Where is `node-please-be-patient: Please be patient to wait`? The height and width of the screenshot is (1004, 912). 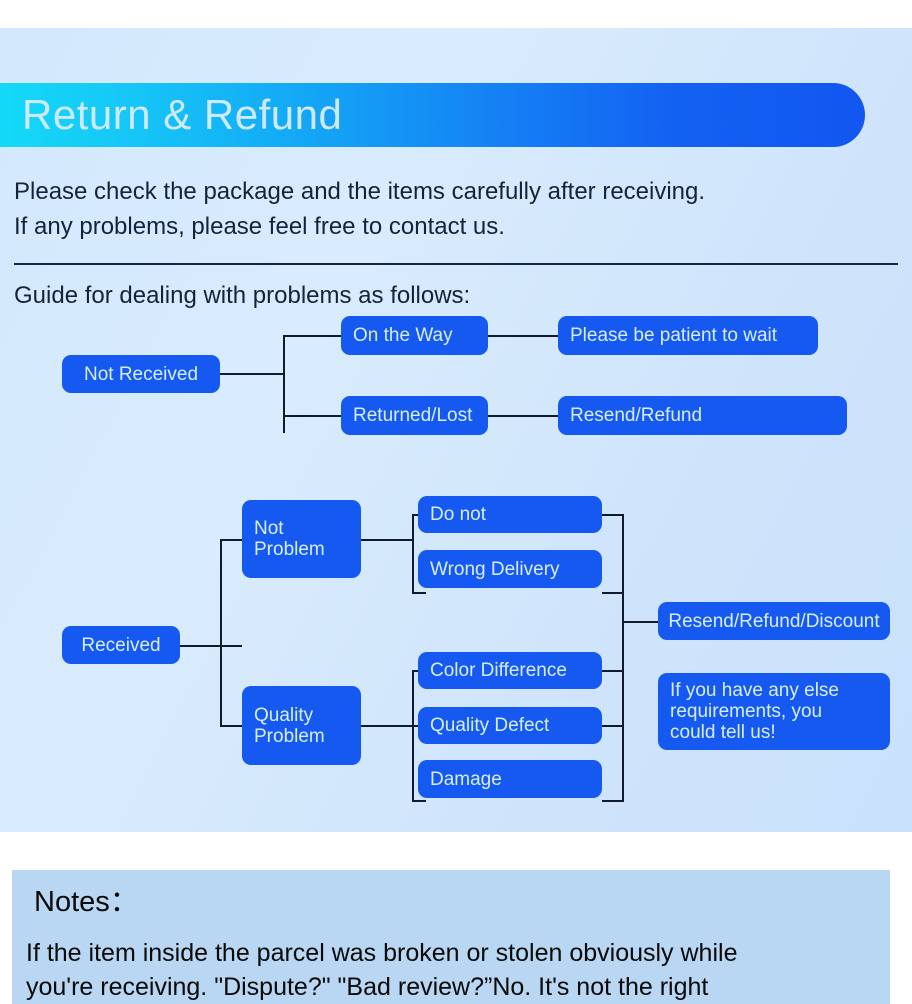 node-please-be-patient: Please be patient to wait is located at coordinates (688, 335).